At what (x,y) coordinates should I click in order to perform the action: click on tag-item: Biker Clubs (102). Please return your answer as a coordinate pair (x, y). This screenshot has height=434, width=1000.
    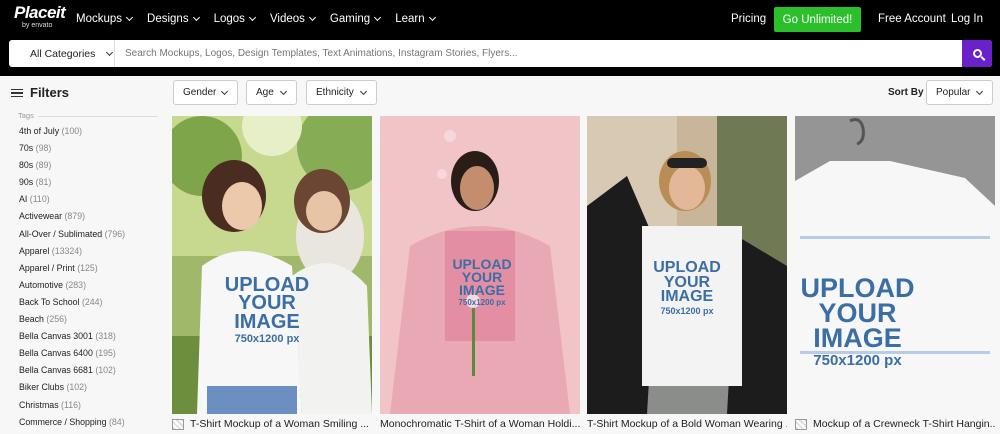
    Looking at the image, I should click on (72, 390).